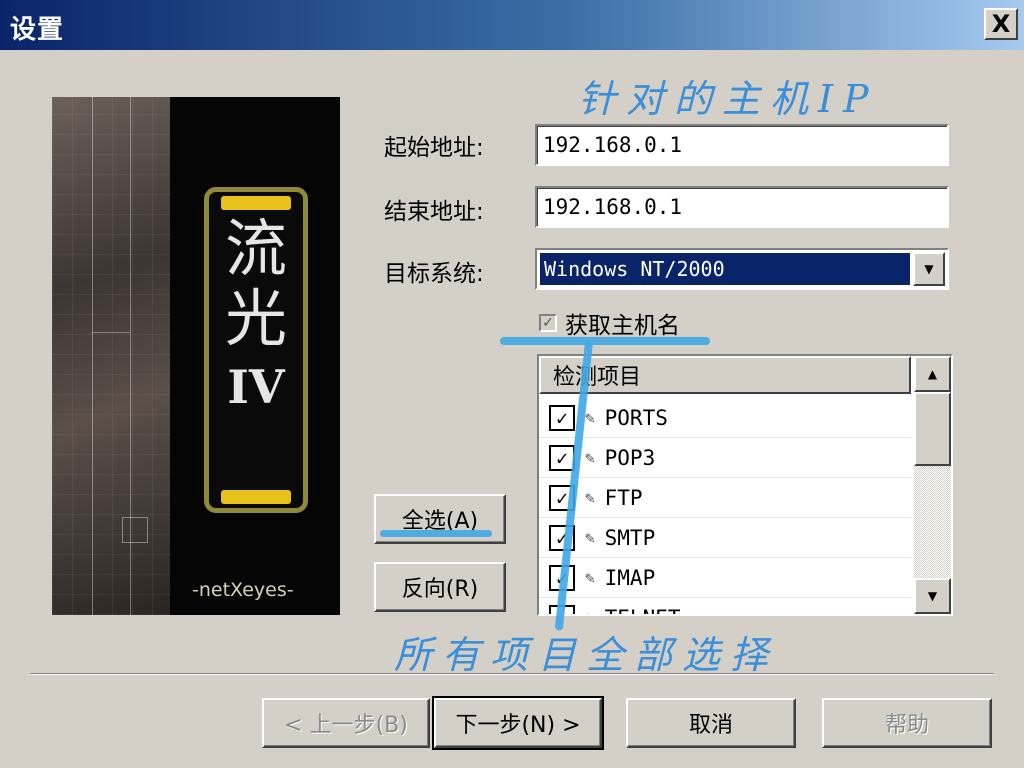  What do you see at coordinates (613, 207) in the screenshot?
I see `end-address-value: 192.168.0.1` at bounding box center [613, 207].